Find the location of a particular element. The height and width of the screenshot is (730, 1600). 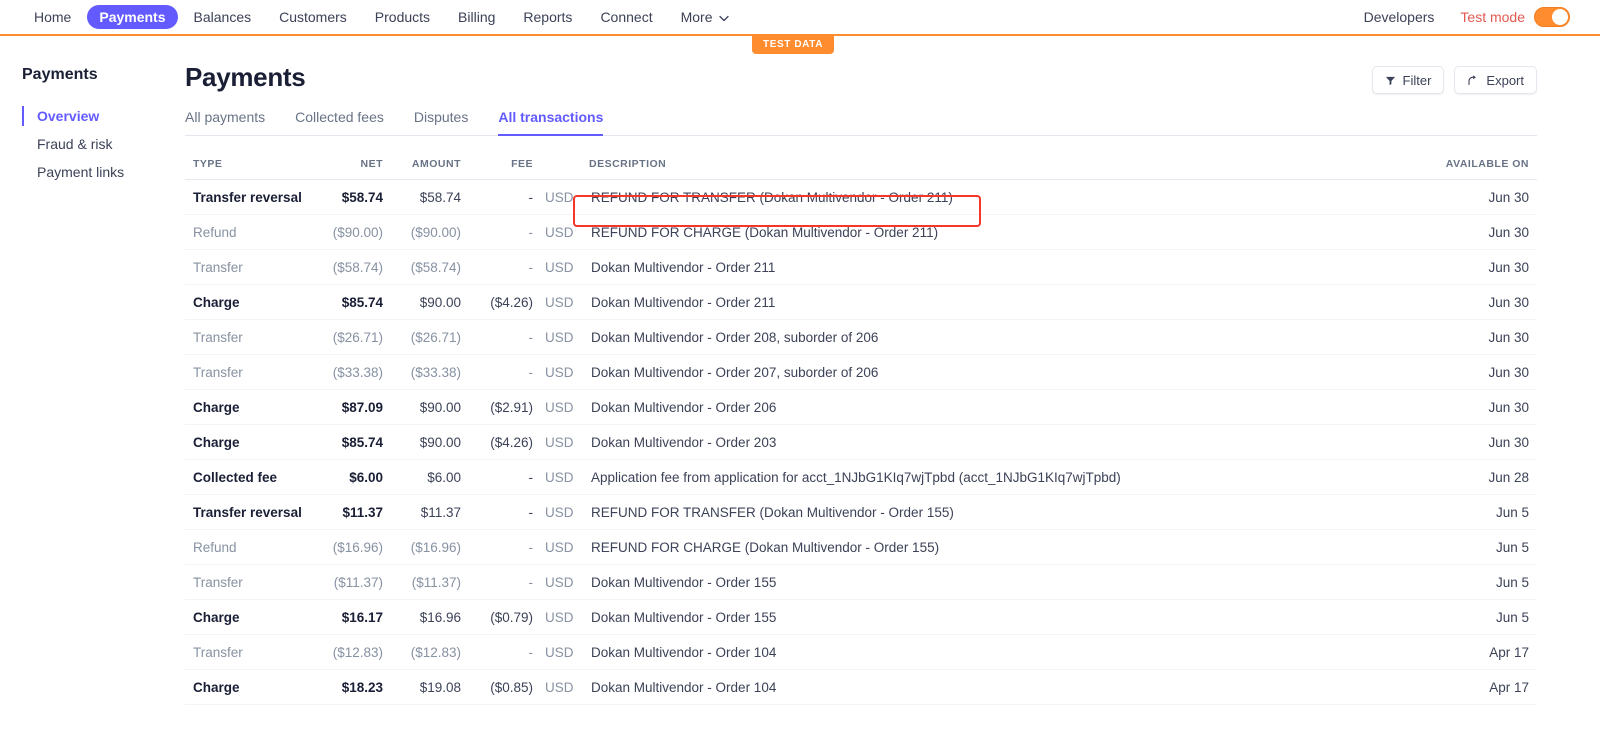

cell-description: Dokan Multivendor - Order 211 is located at coordinates (1008, 267).